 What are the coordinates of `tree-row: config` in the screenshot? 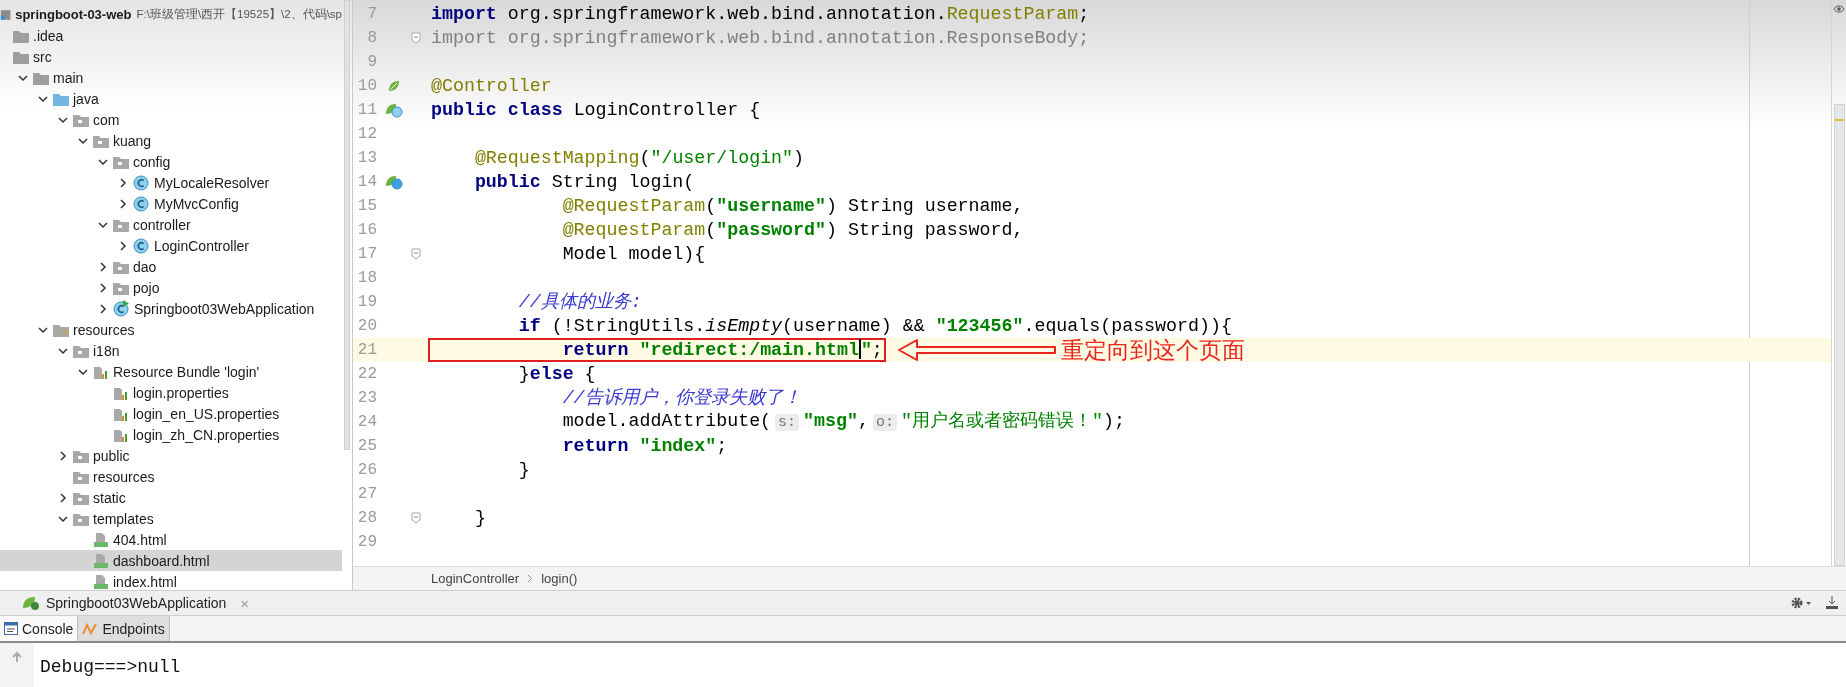 It's located at (171, 161).